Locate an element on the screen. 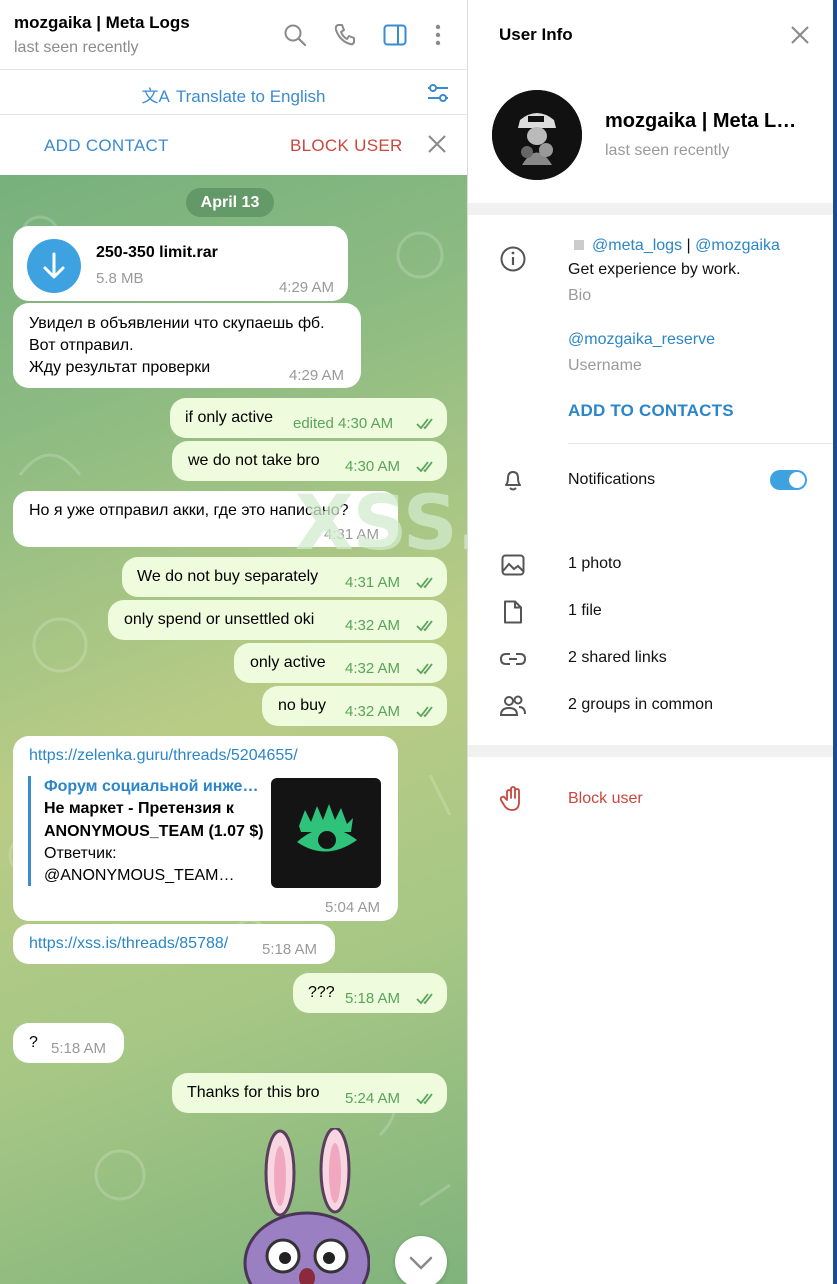  message-bubble: ? 5:18 AM is located at coordinates (68, 1043).